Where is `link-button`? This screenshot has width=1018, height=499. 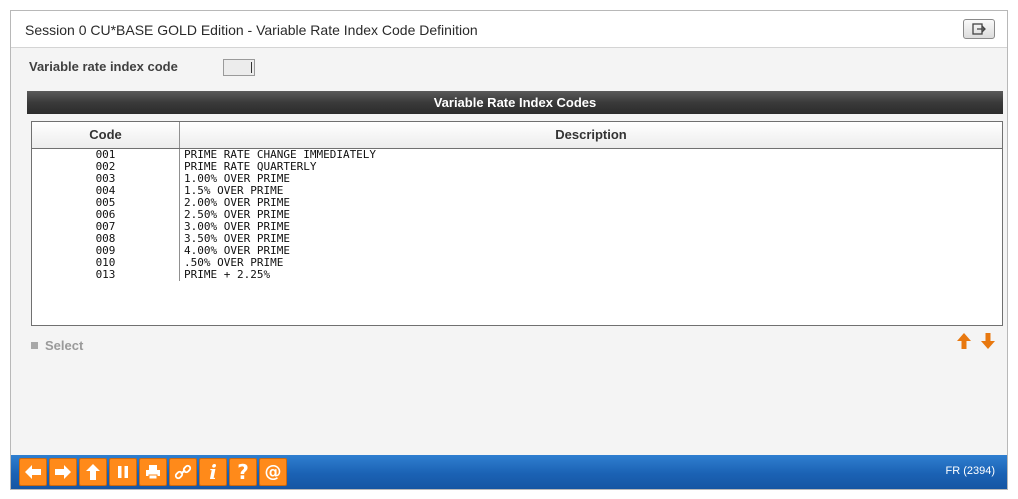
link-button is located at coordinates (183, 472).